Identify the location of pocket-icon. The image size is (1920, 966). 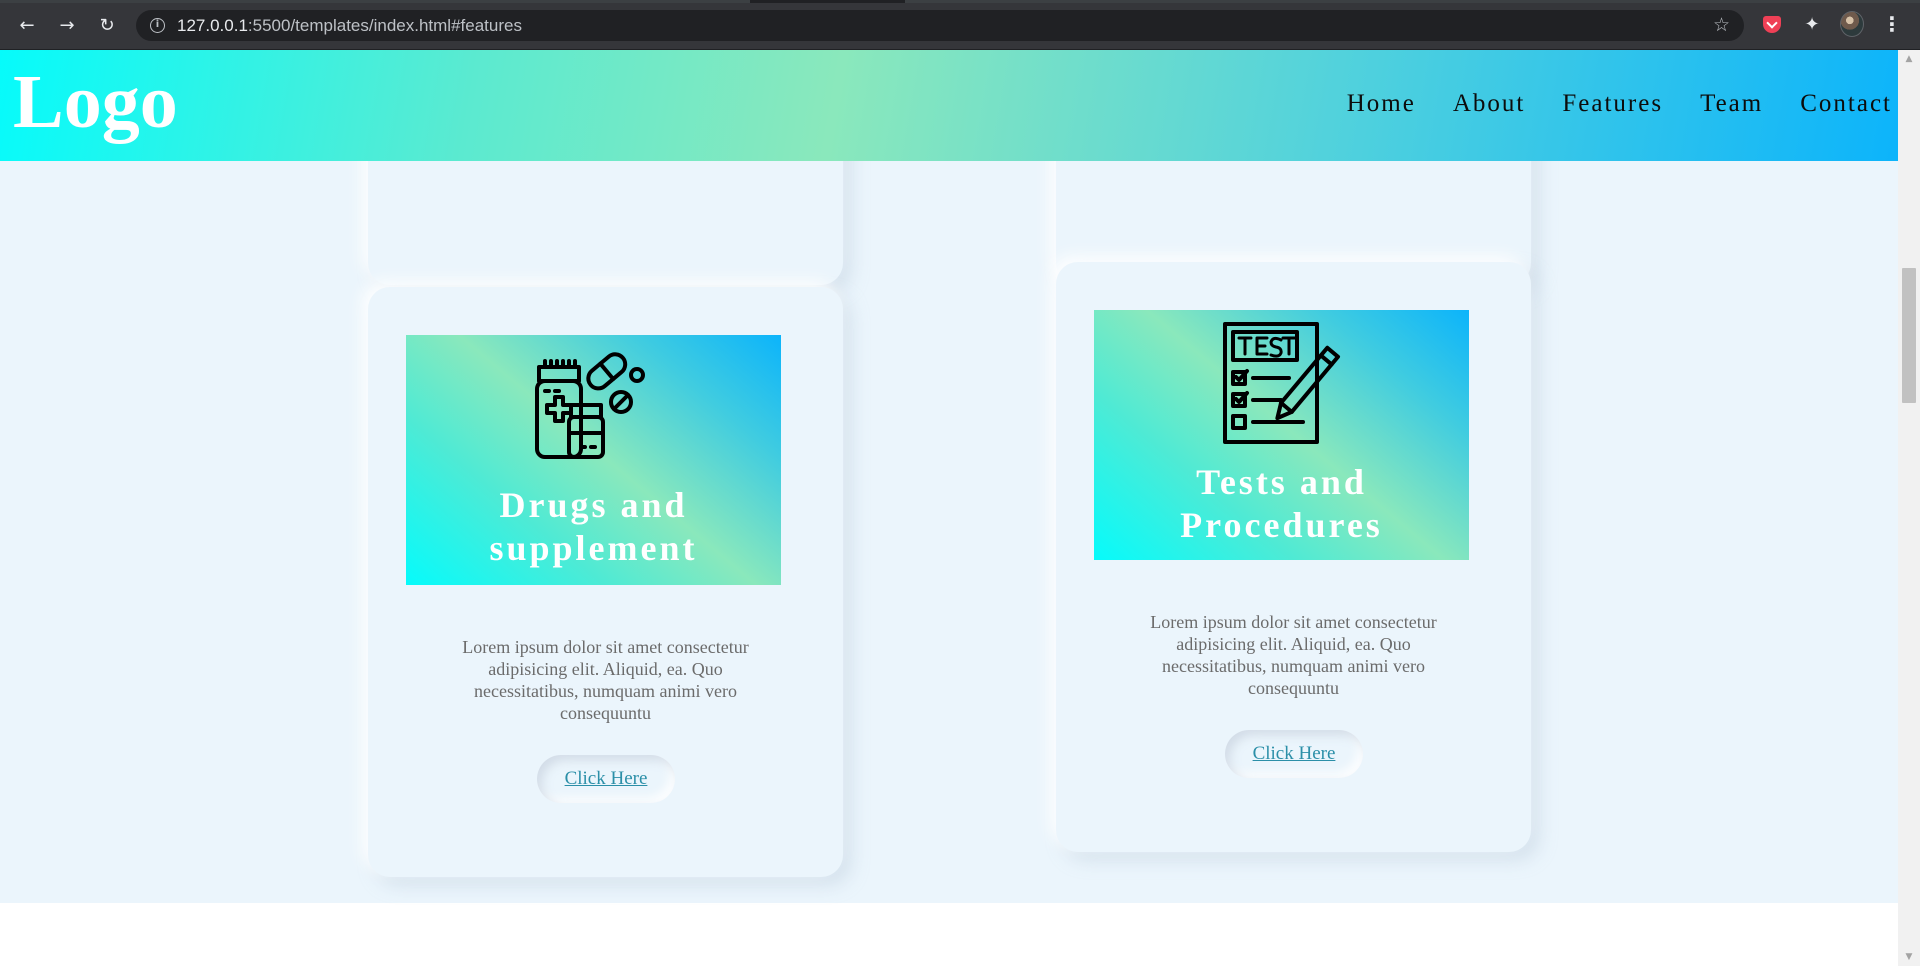
(1772, 24).